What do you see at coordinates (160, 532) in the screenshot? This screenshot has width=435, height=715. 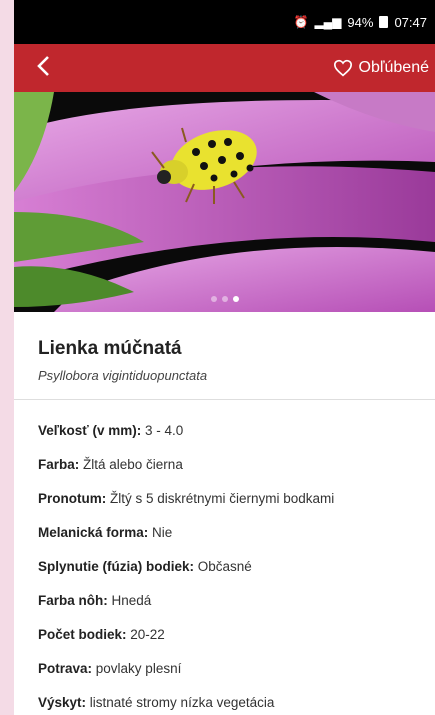 I see `detail-value: Nie` at bounding box center [160, 532].